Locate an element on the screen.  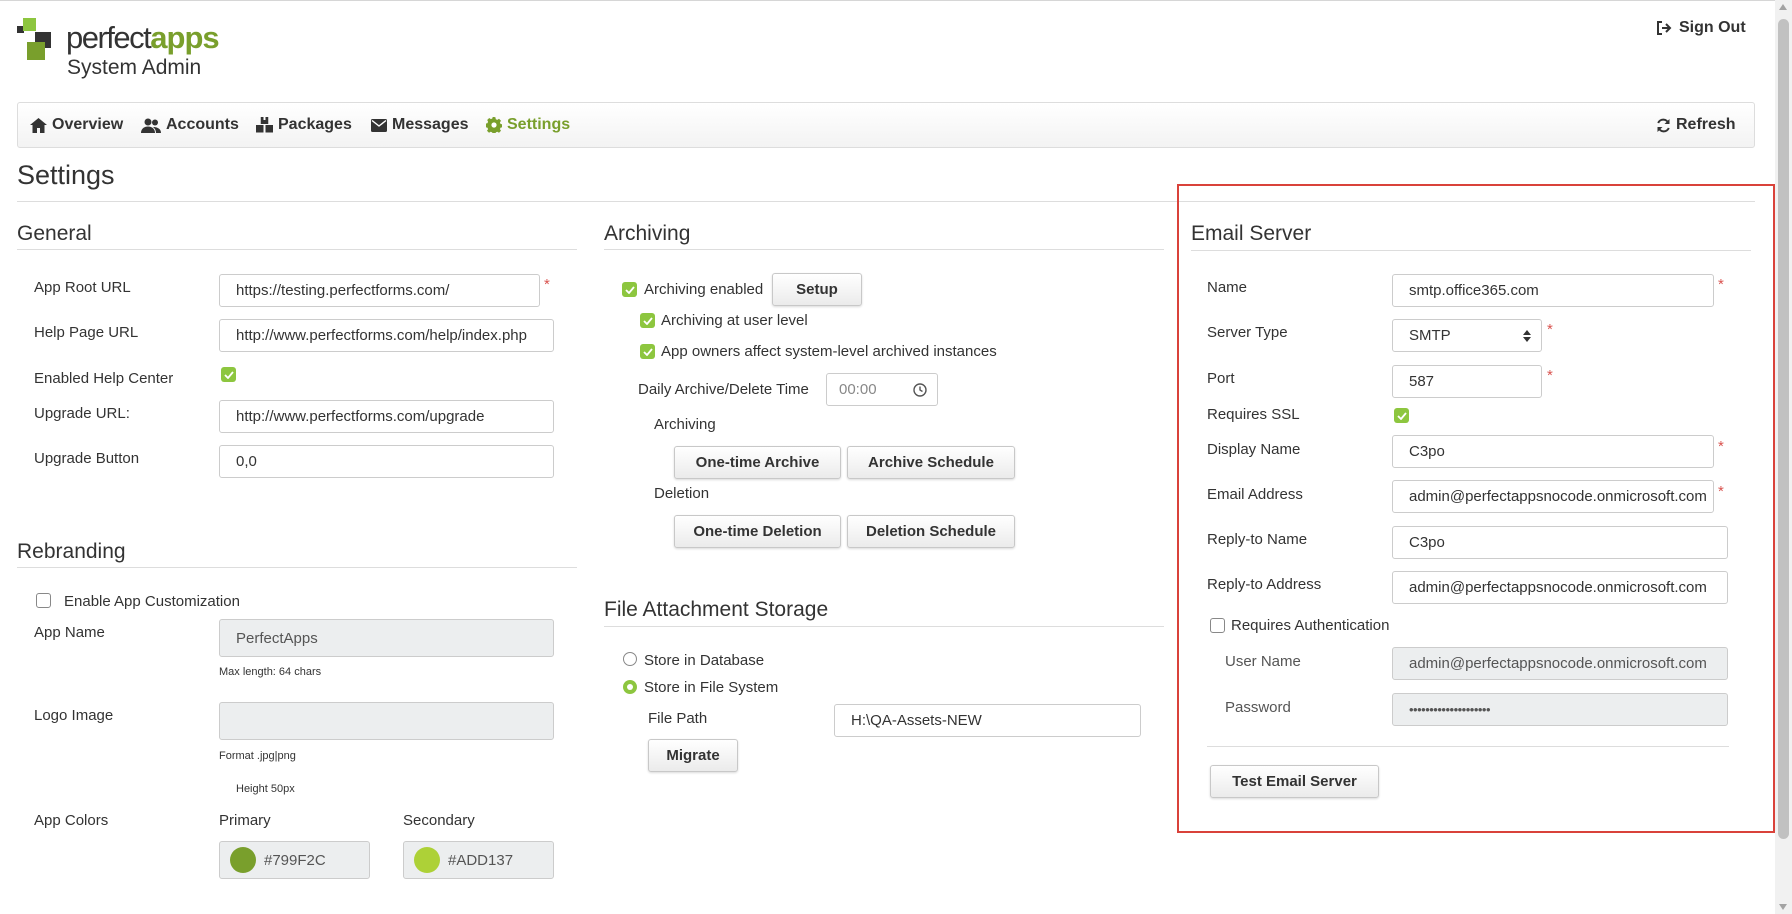
store-in-database-radio is located at coordinates (630, 659).